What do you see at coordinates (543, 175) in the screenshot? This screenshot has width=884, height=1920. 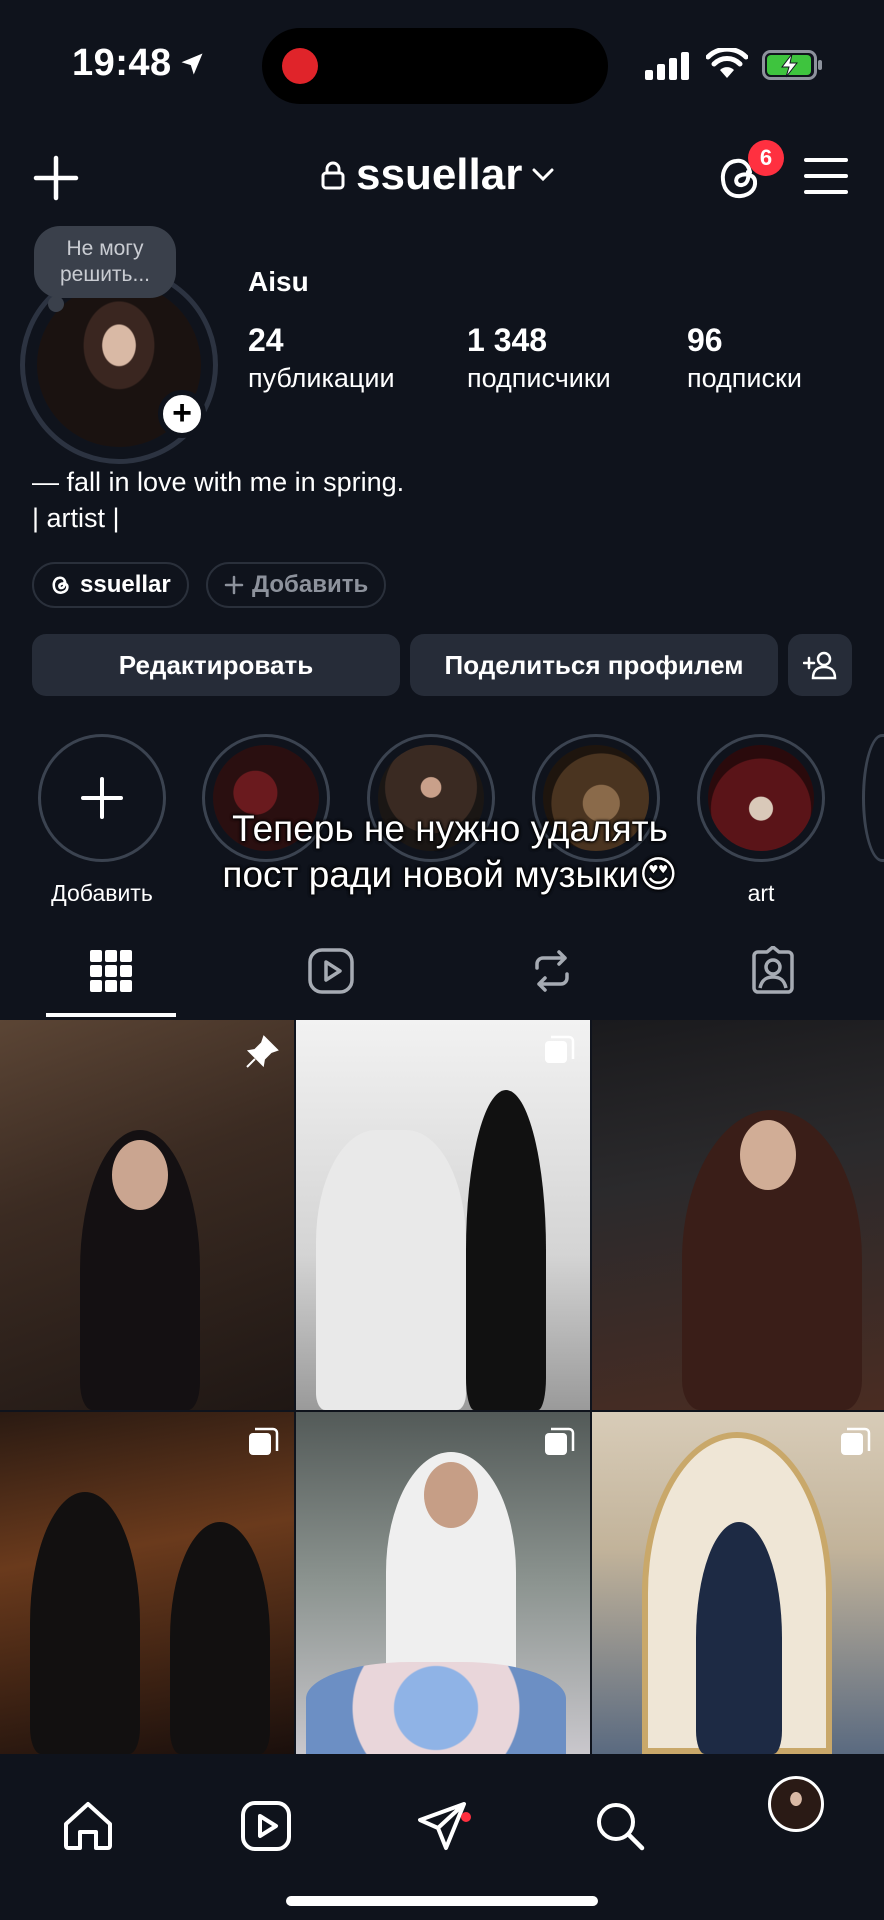 I see `chevron-down-icon` at bounding box center [543, 175].